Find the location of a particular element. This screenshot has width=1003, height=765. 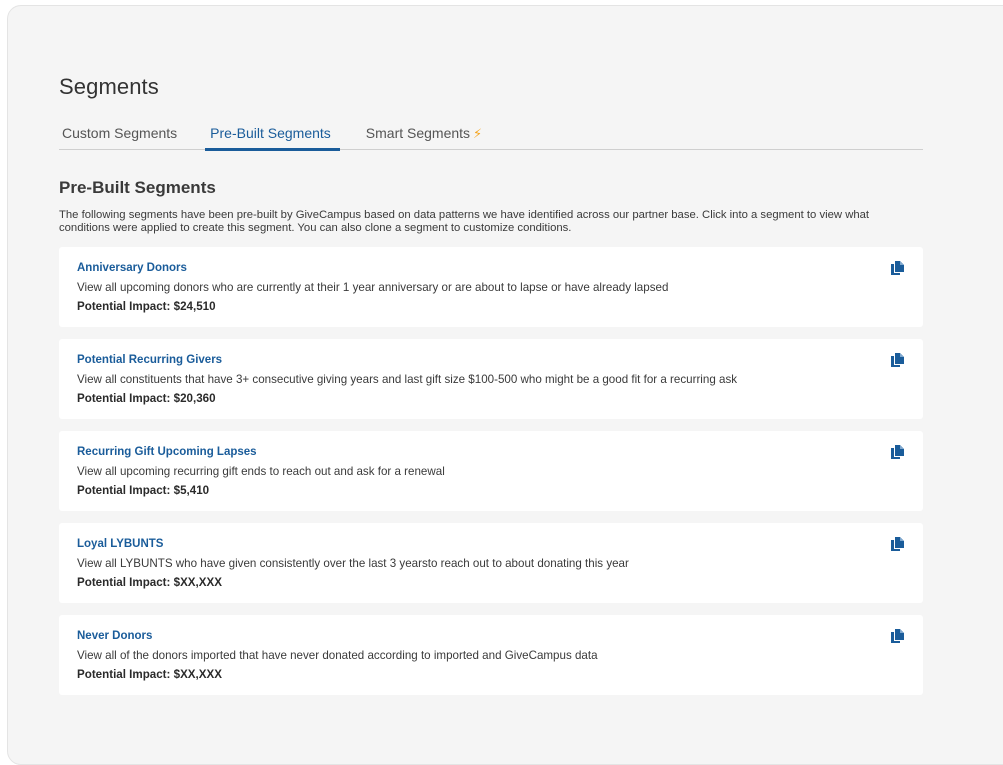

segment-title-link: Recurring Gift Upcoming Lapses is located at coordinates (491, 452).